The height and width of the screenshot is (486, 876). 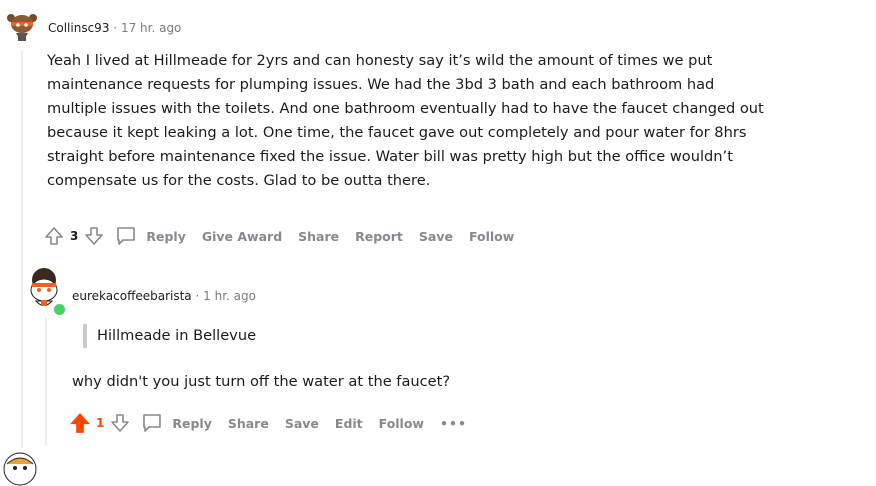 What do you see at coordinates (151, 28) in the screenshot?
I see `timestamp: 17 hr. ago` at bounding box center [151, 28].